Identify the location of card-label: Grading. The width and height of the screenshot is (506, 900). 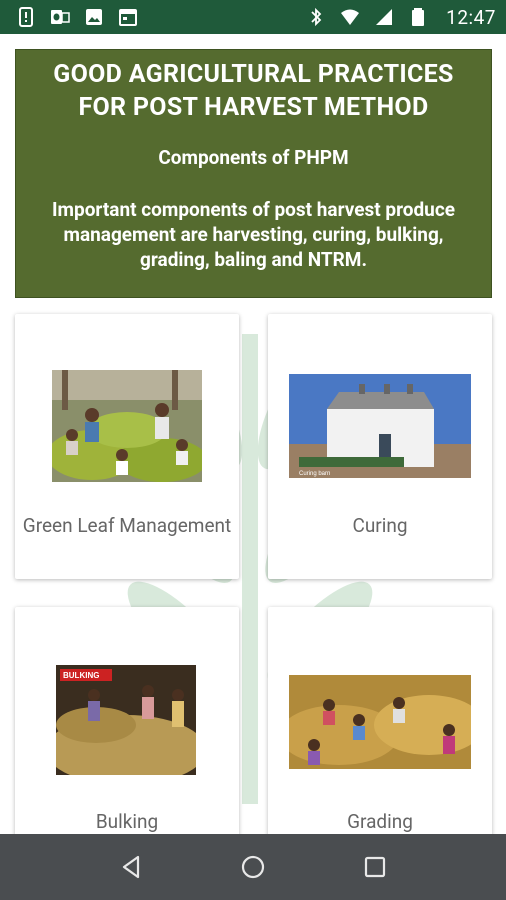
(380, 821).